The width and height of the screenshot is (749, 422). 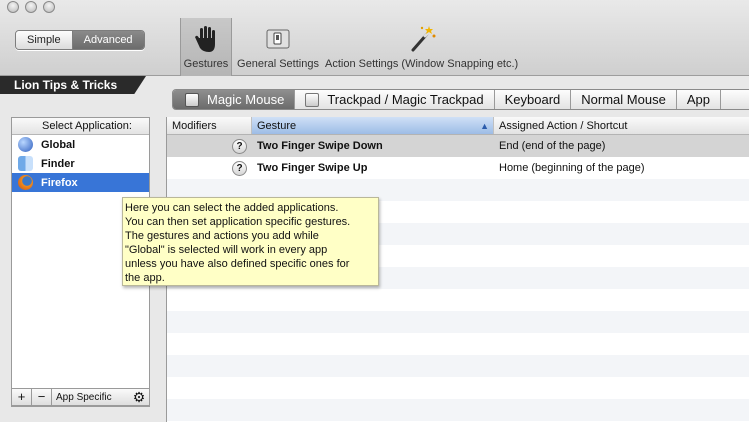 I want to click on tab-app: App, so click(x=699, y=99).